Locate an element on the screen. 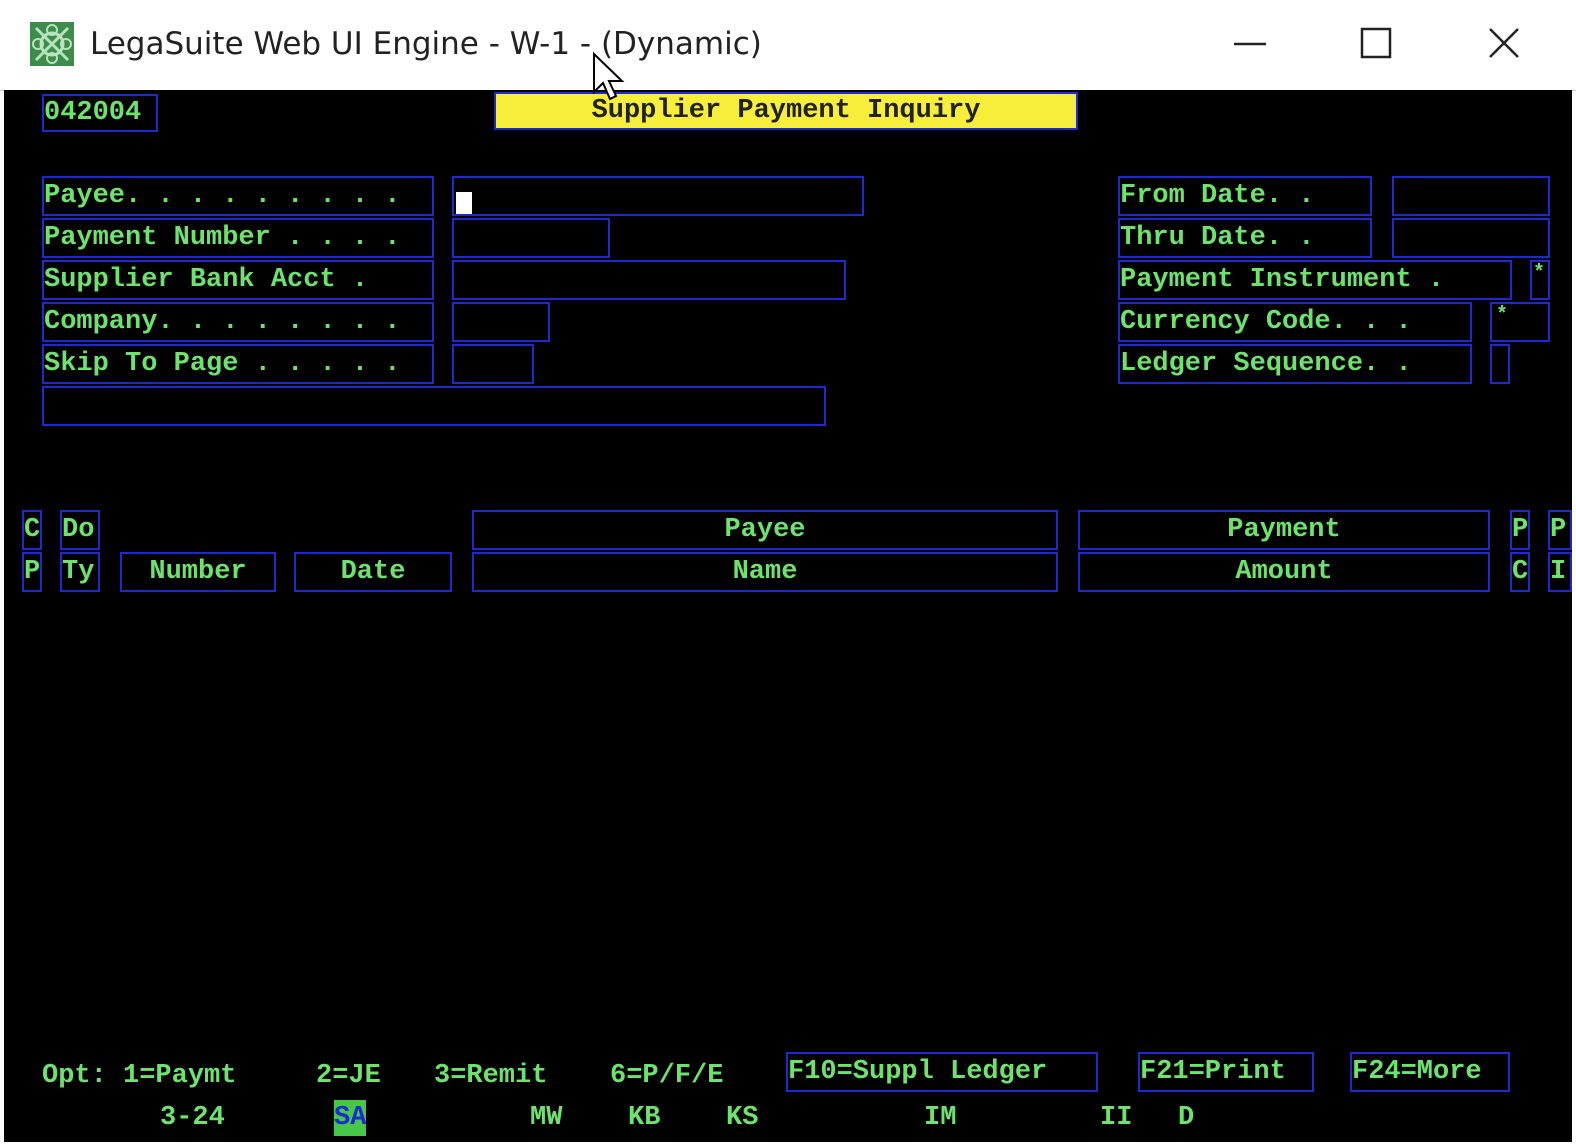 This screenshot has width=1576, height=1146. status-sa: SA is located at coordinates (350, 1118).